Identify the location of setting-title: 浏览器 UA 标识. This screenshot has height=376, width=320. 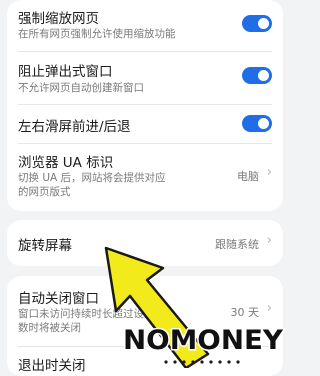
(66, 163).